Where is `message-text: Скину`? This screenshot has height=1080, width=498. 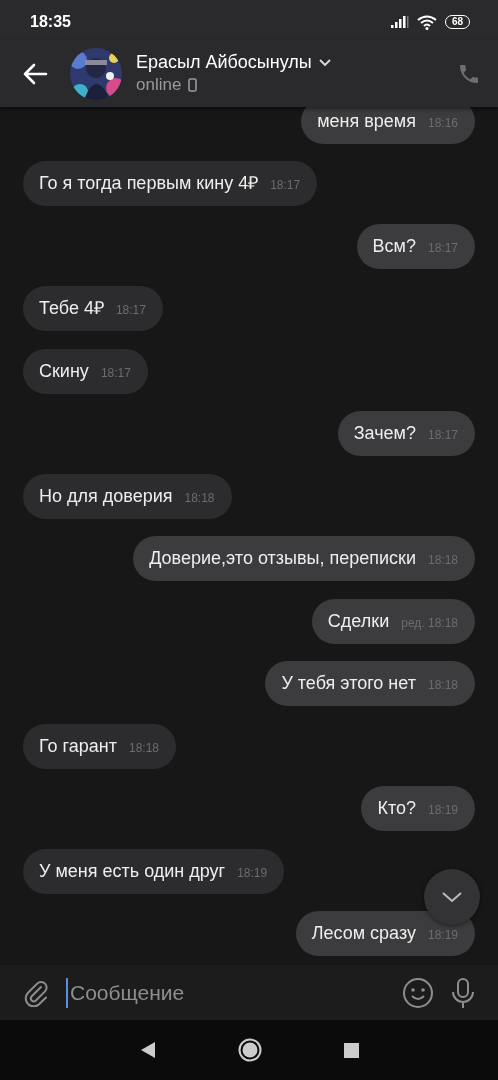
message-text: Скину is located at coordinates (64, 371).